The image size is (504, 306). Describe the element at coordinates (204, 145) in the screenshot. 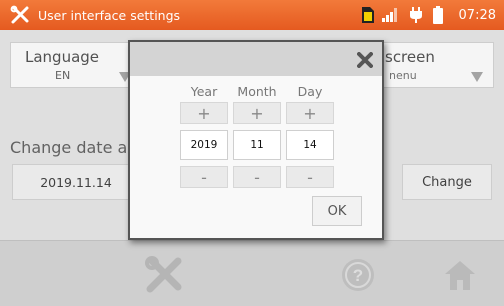

I see `year-value: 2019` at that location.